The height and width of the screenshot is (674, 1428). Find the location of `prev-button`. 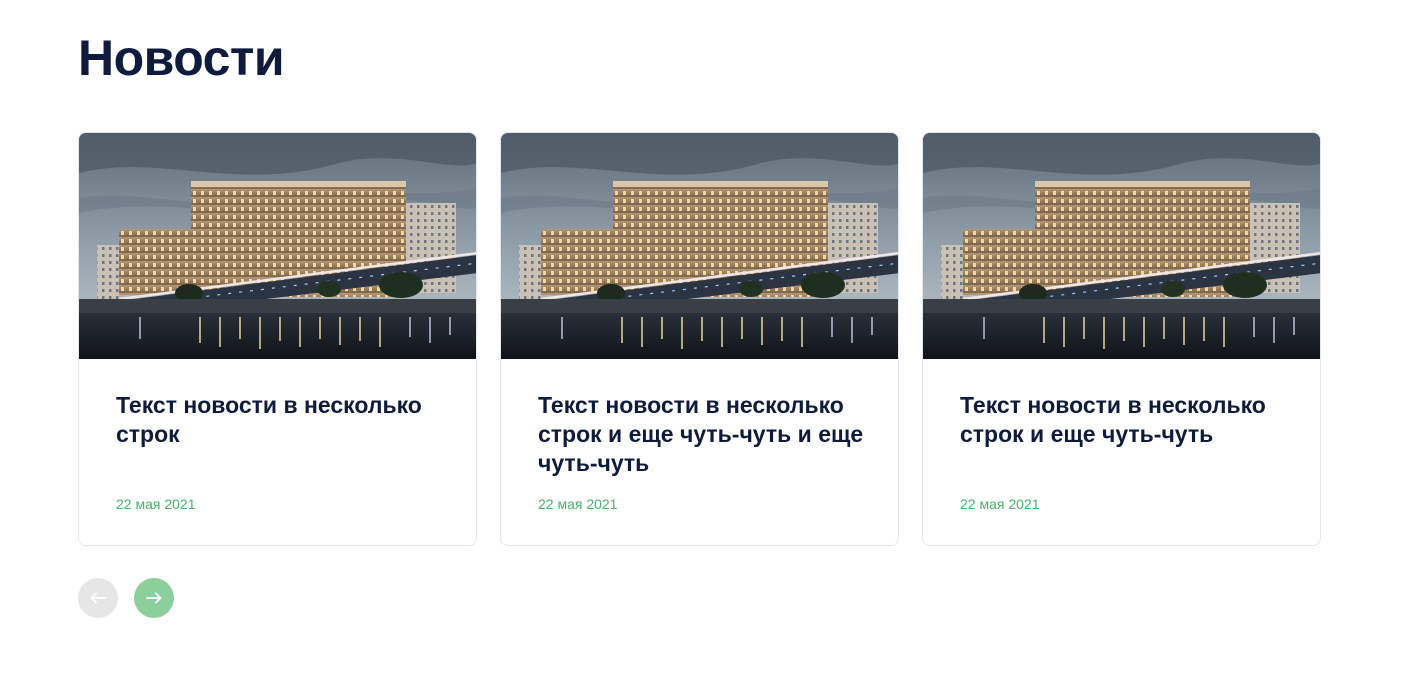

prev-button is located at coordinates (98, 598).